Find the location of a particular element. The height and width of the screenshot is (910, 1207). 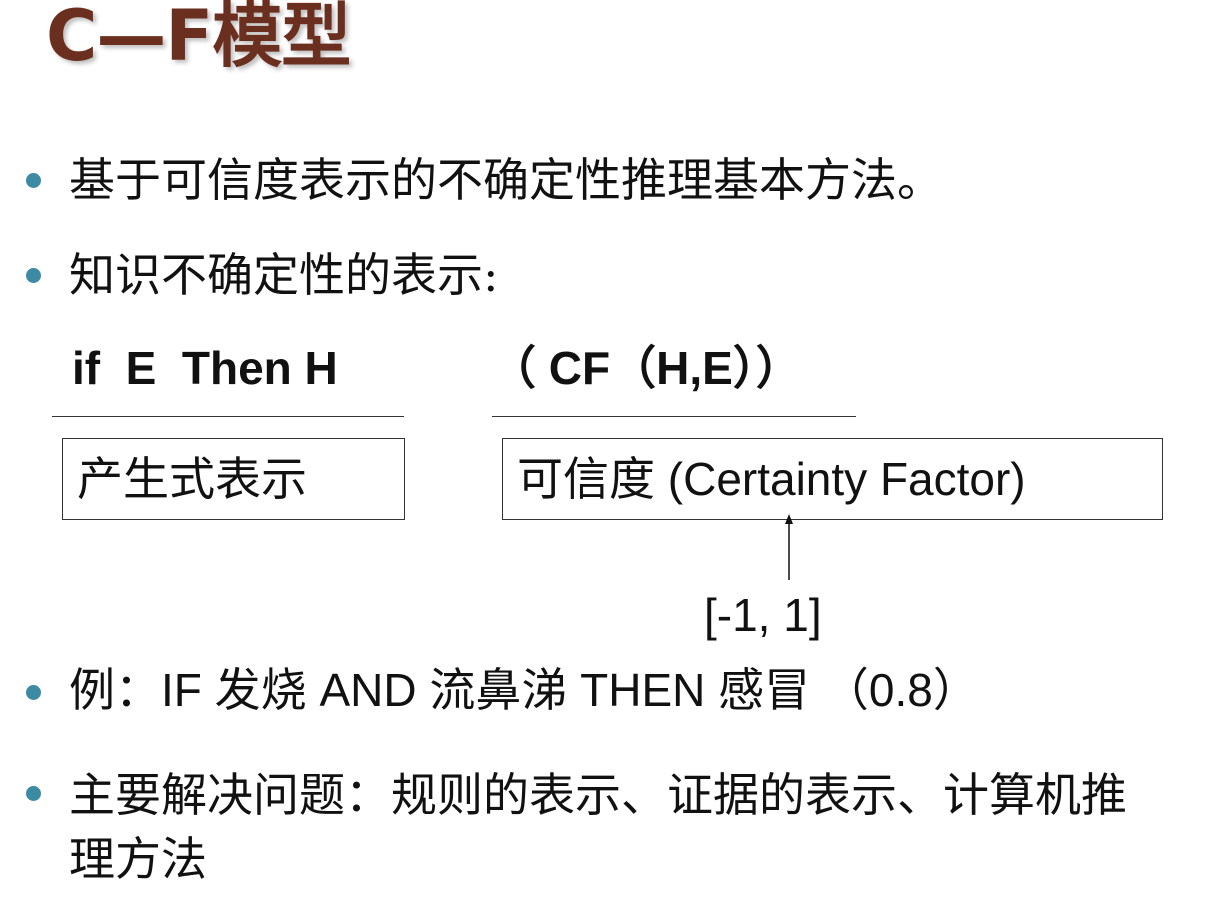

slide-title: C—F模型 is located at coordinates (198, 38).